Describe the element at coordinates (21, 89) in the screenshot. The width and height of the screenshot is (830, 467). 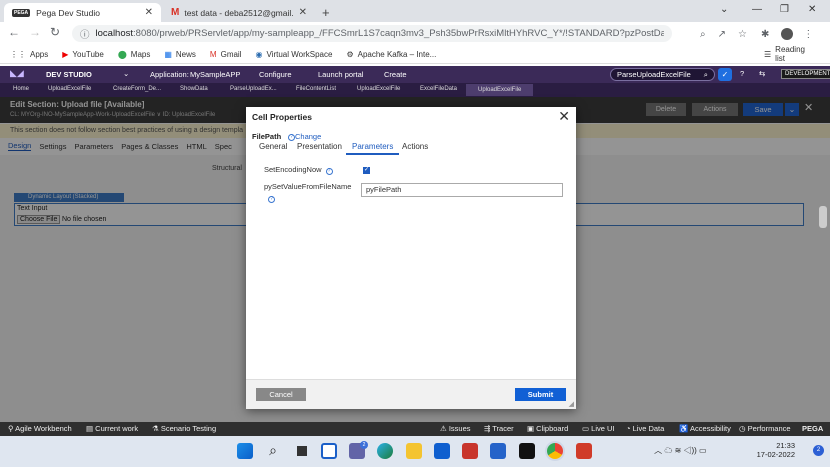
I see `rule-tab: Home` at that location.